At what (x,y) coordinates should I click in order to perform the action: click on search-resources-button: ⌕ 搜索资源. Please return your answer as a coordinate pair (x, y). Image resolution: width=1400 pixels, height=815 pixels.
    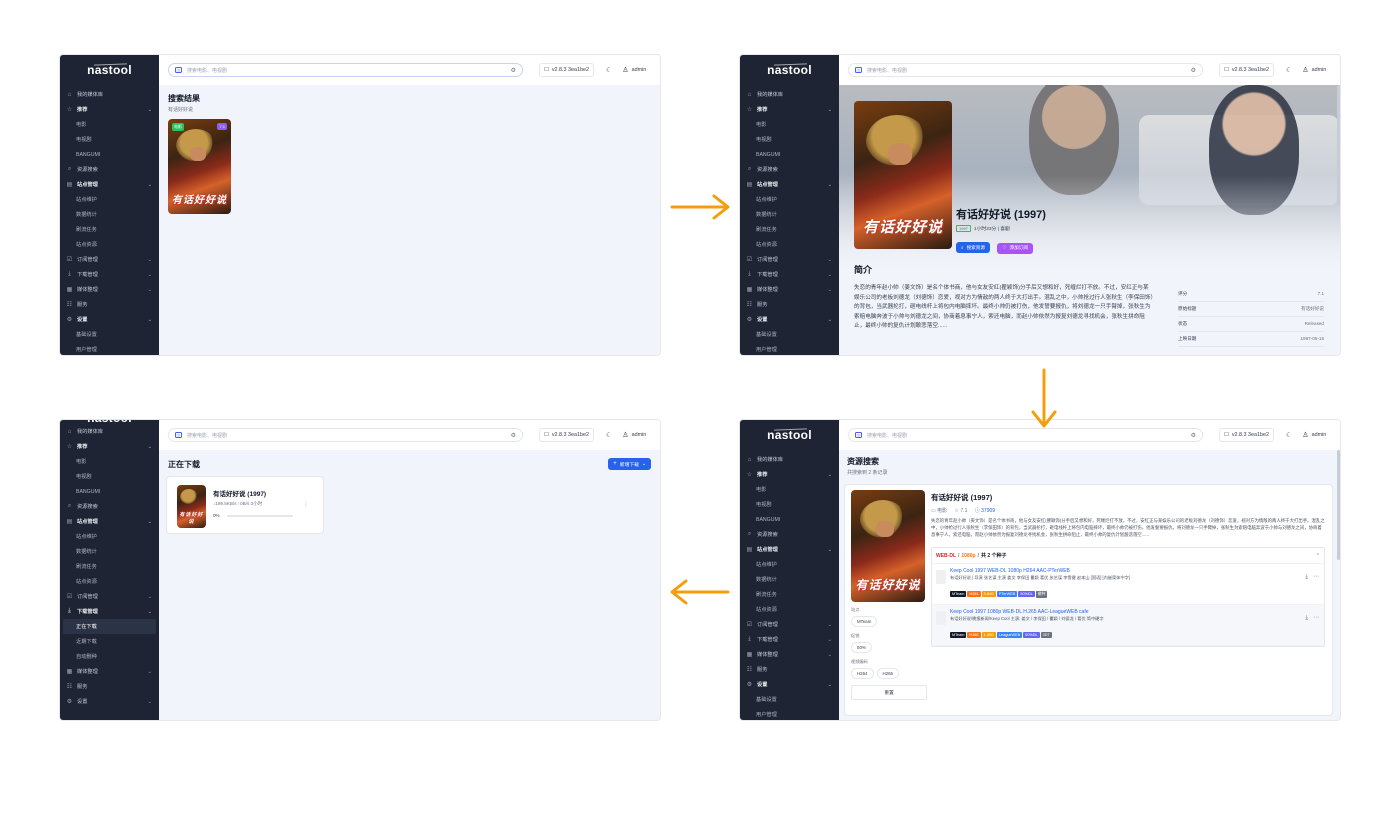
    Looking at the image, I should click on (973, 247).